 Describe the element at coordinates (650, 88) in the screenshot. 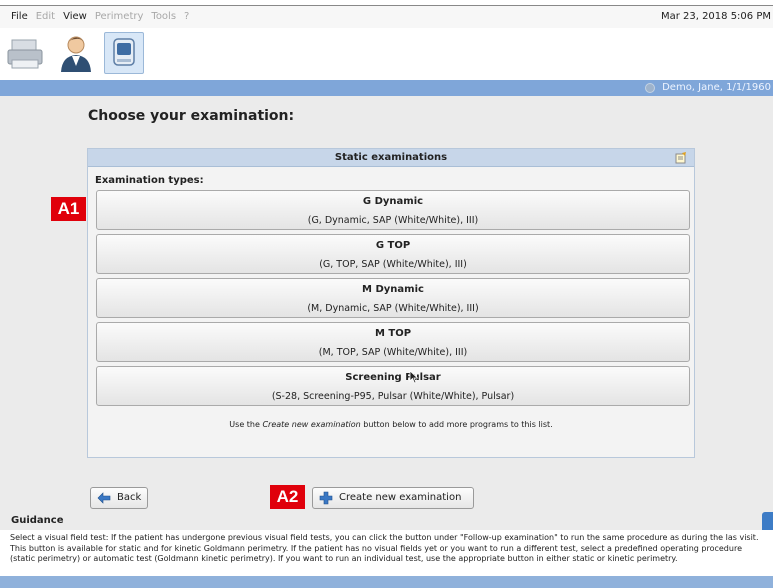

I see `patient-status-icon` at that location.